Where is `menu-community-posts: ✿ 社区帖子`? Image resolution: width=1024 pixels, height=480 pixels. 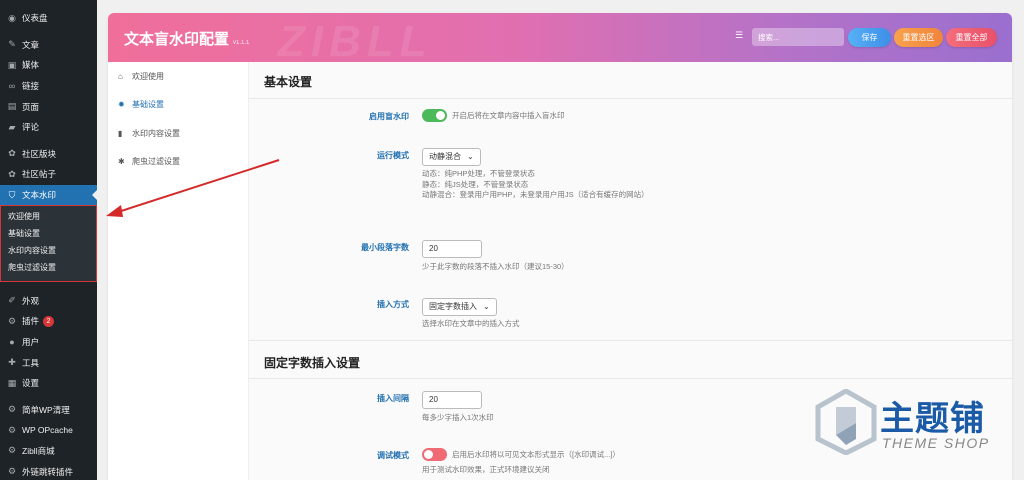
menu-community-posts: ✿ 社区帖子 is located at coordinates (48, 174).